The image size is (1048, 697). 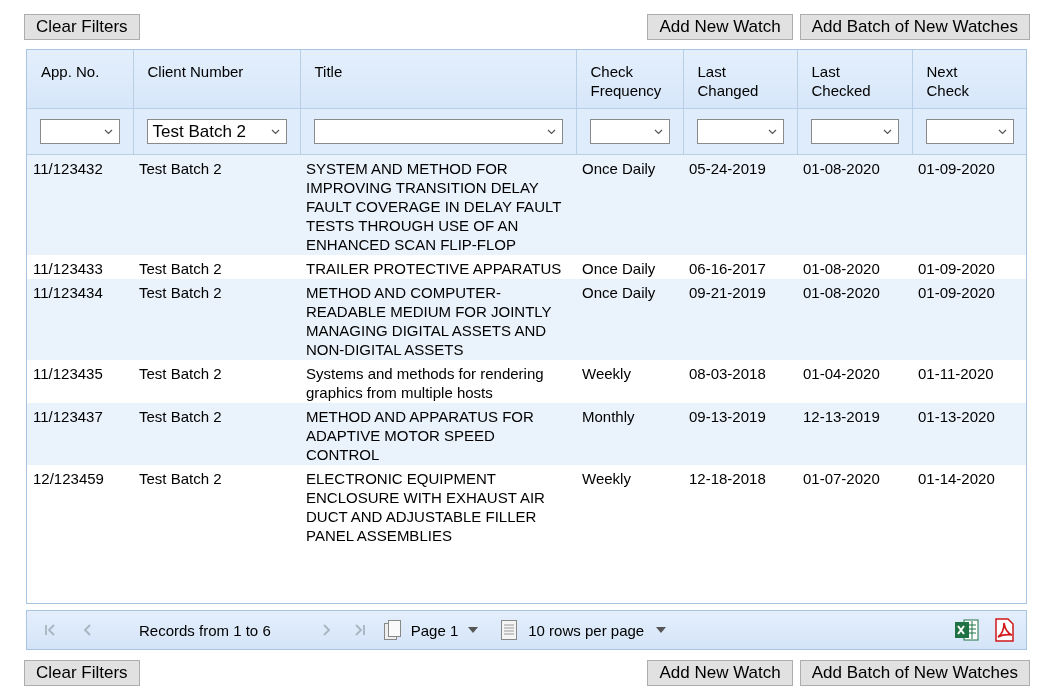 What do you see at coordinates (392, 630) in the screenshot?
I see `pages-icon` at bounding box center [392, 630].